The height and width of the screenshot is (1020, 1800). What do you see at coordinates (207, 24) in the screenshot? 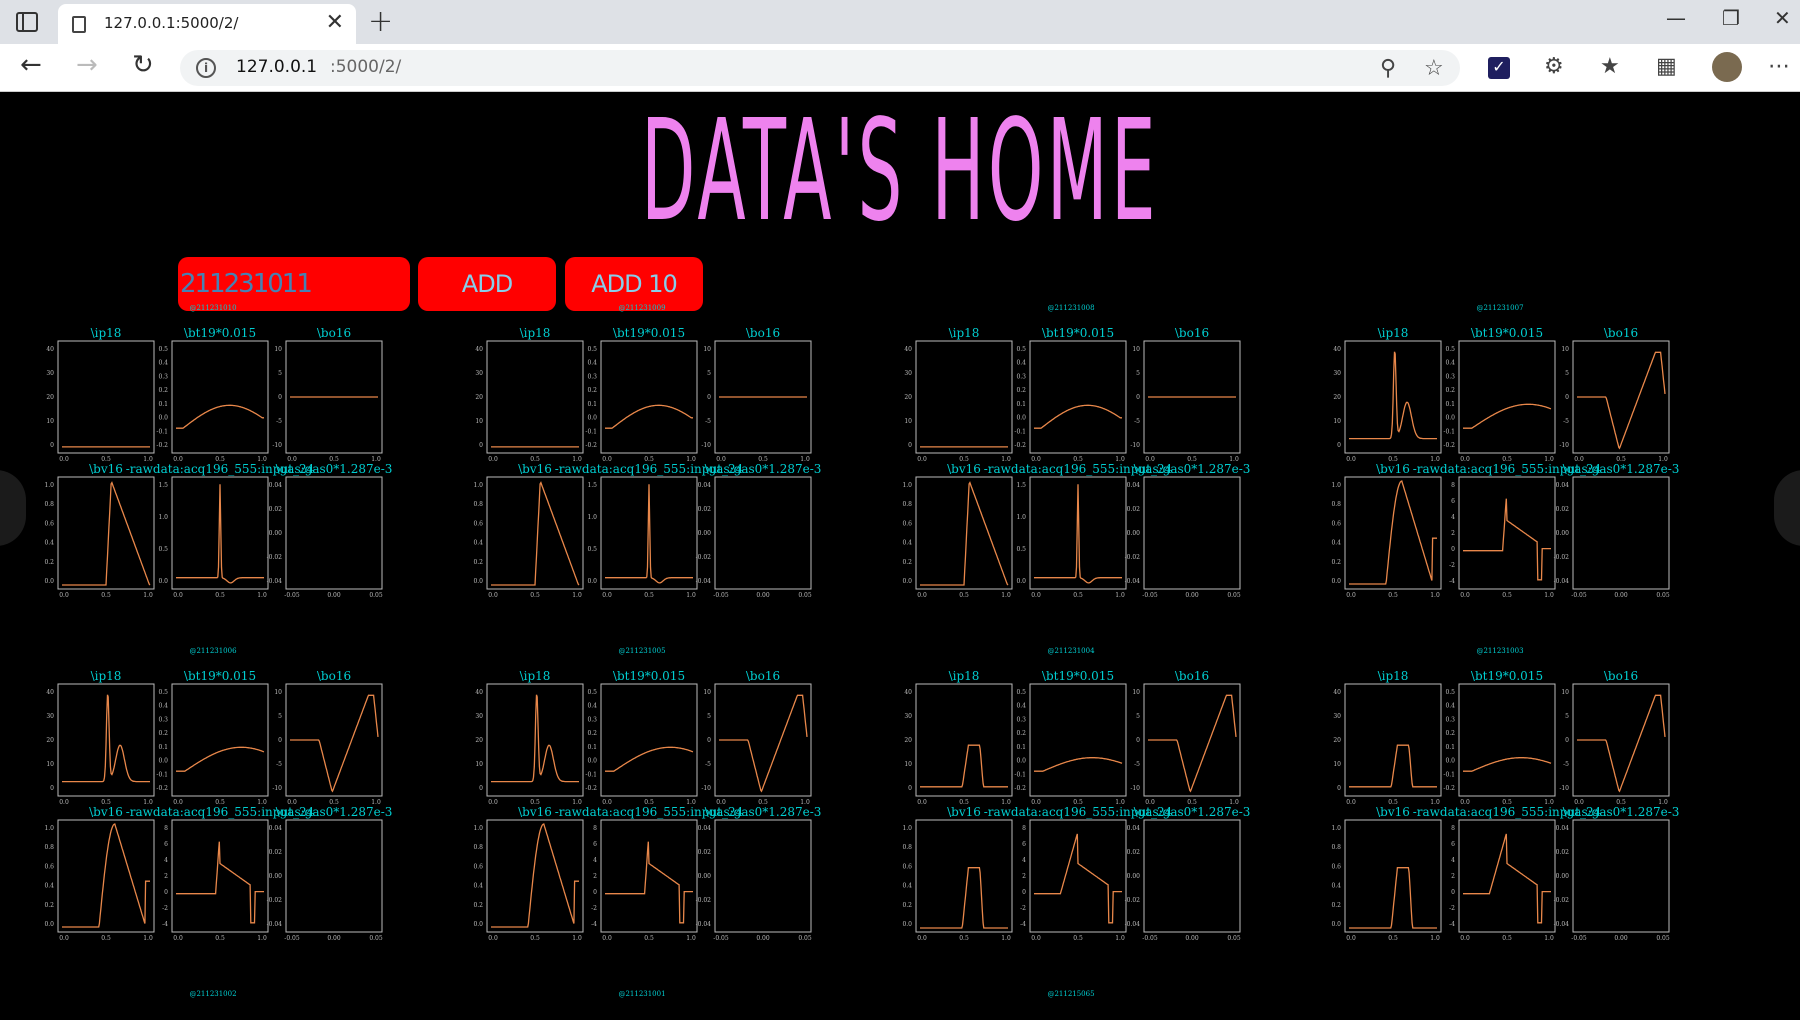
I see `tab-active: 127.0.0.1:5000/2/ ✕` at bounding box center [207, 24].